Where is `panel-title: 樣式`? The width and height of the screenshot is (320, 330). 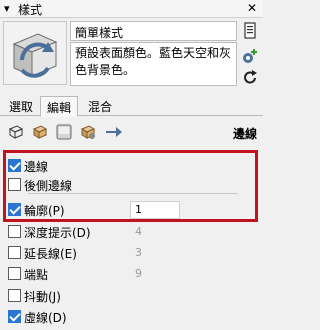
panel-title: 樣式 is located at coordinates (30, 10).